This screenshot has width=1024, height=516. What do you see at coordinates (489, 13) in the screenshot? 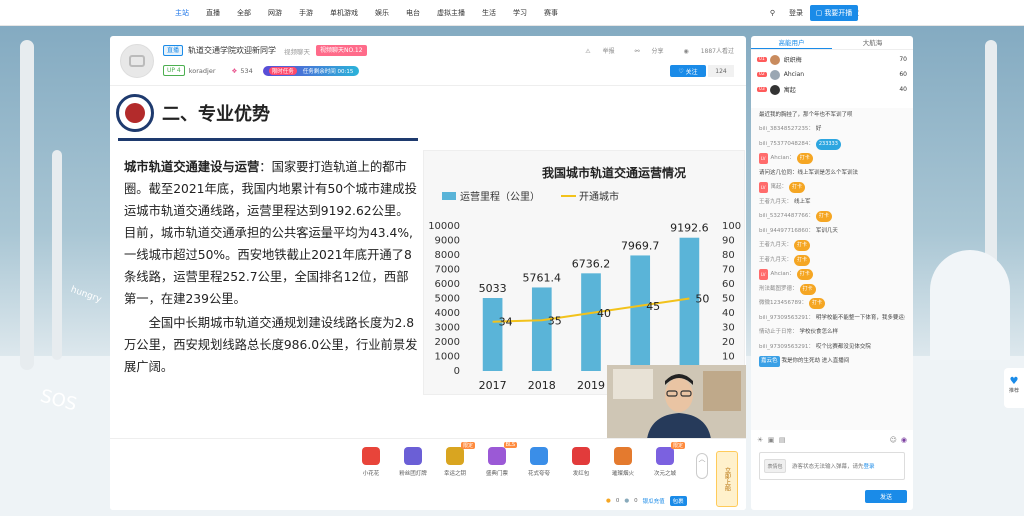
I see `nav-life: 生活` at bounding box center [489, 13].